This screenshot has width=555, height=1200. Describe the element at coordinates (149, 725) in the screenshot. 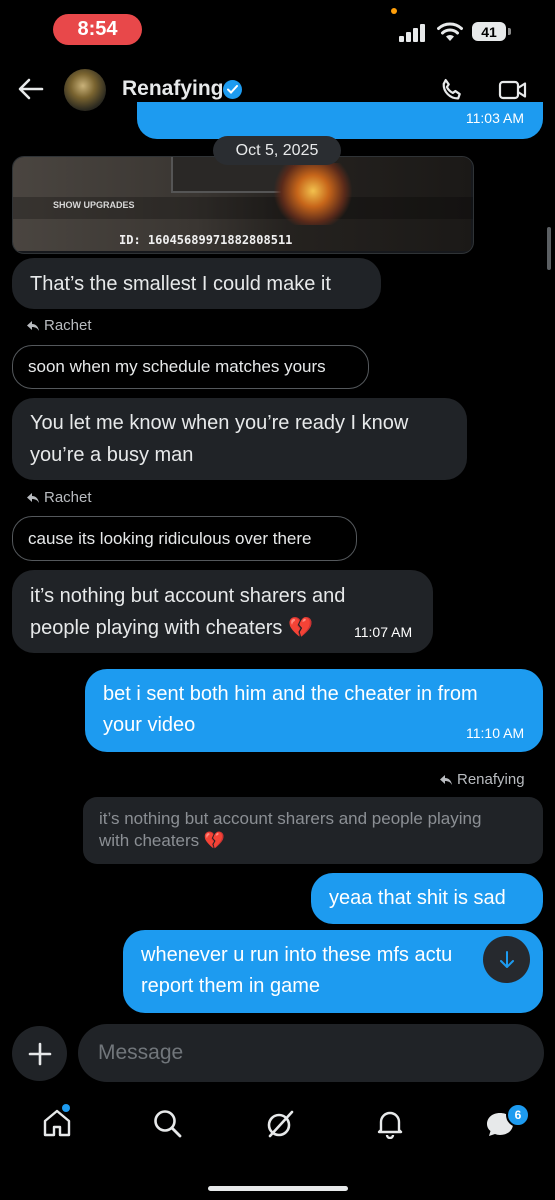

I see `message-text-line: your video` at that location.